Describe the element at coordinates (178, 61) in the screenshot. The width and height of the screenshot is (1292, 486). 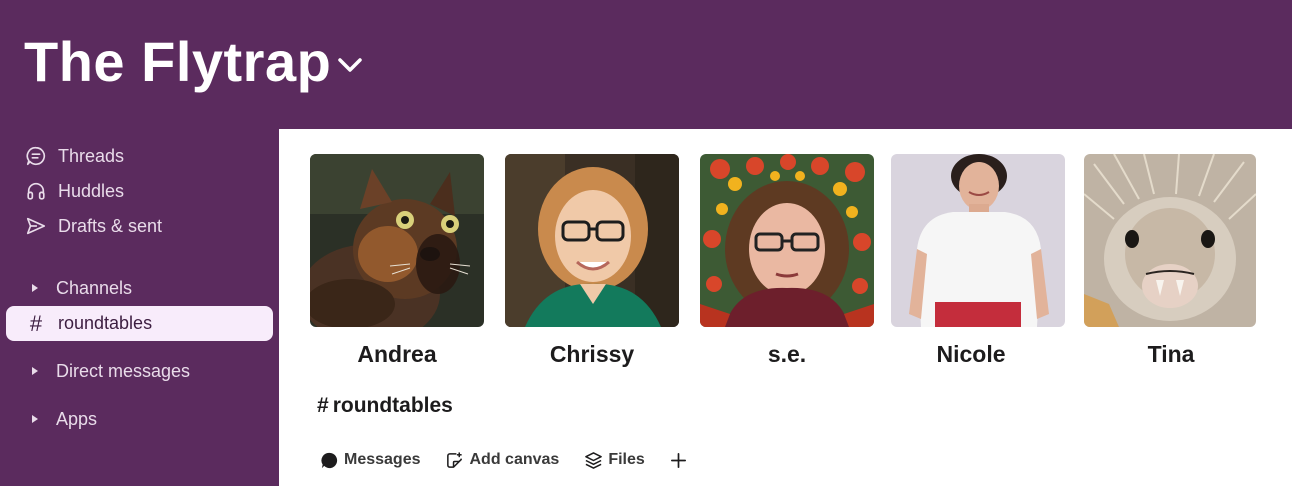
I see `workspace-name: The Flytrap` at that location.